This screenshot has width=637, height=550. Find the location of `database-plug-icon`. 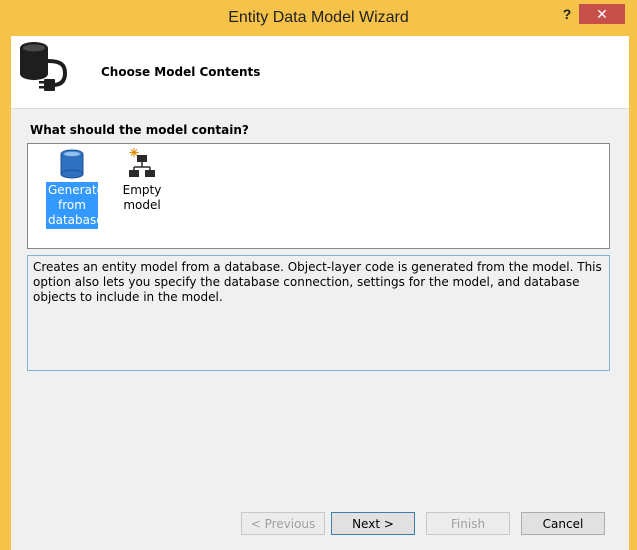

database-plug-icon is located at coordinates (44, 66).